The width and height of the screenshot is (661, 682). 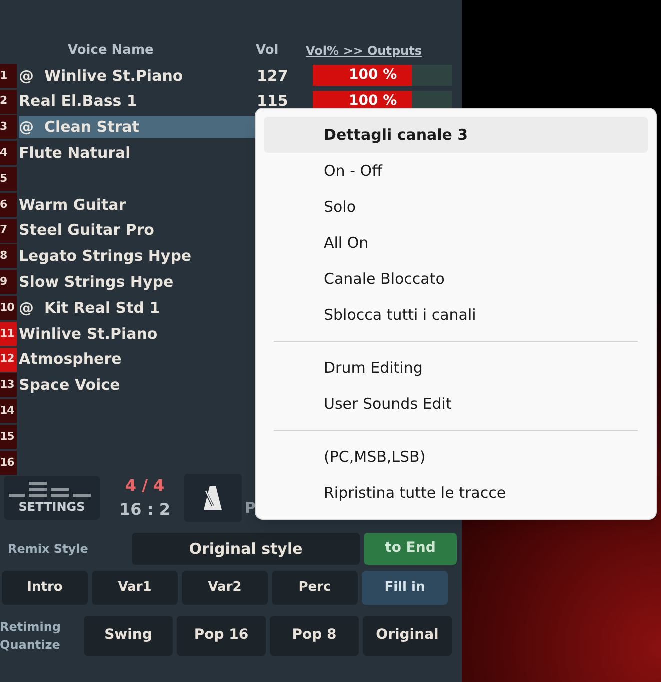 I want to click on volume-value: 127, so click(x=273, y=76).